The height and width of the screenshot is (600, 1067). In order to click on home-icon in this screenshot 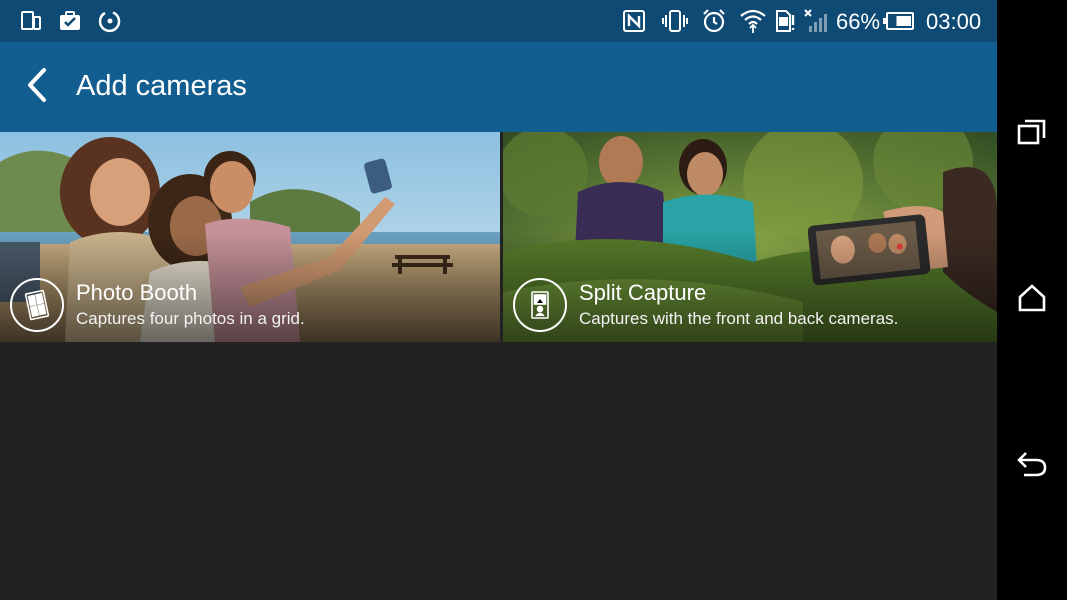, I will do `click(1032, 300)`.